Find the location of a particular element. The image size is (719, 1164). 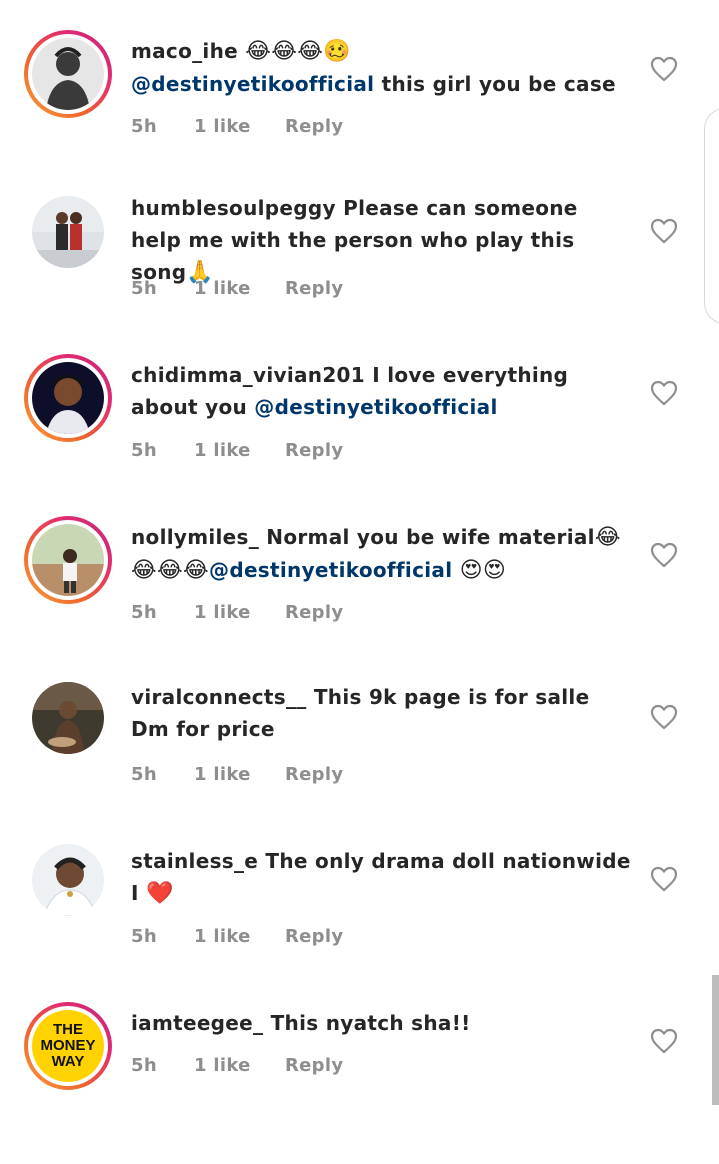

comment-username: iamteegee_ is located at coordinates (197, 1023).